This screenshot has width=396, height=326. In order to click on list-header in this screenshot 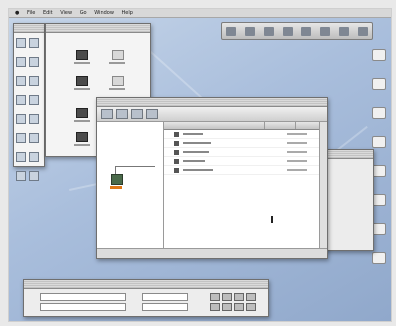, I will do `click(245, 126)`.